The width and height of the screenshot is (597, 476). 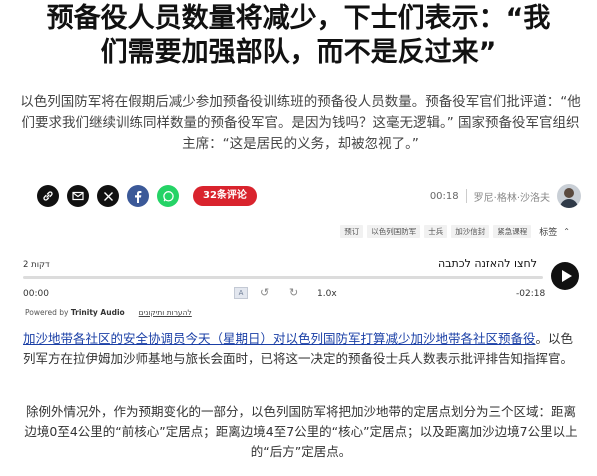 What do you see at coordinates (165, 312) in the screenshot?
I see `feedback-link: להערות ותיקונים` at bounding box center [165, 312].